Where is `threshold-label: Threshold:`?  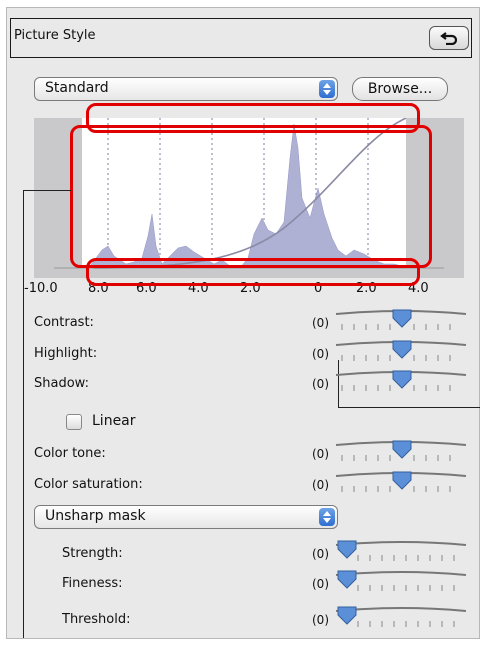 threshold-label: Threshold: is located at coordinates (96, 619).